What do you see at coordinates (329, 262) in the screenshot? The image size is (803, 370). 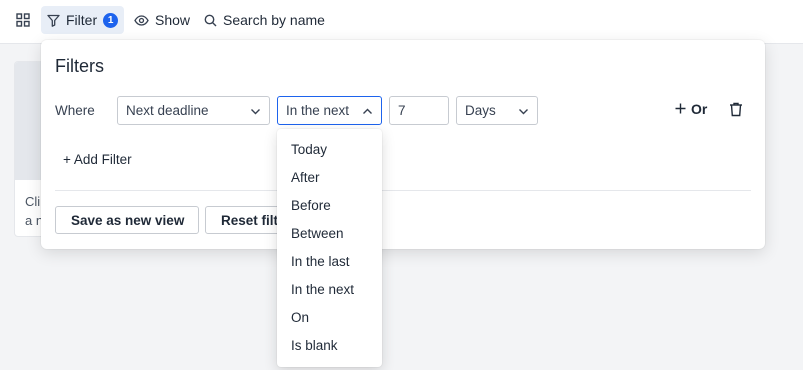 I see `dropdown-option: In the last` at bounding box center [329, 262].